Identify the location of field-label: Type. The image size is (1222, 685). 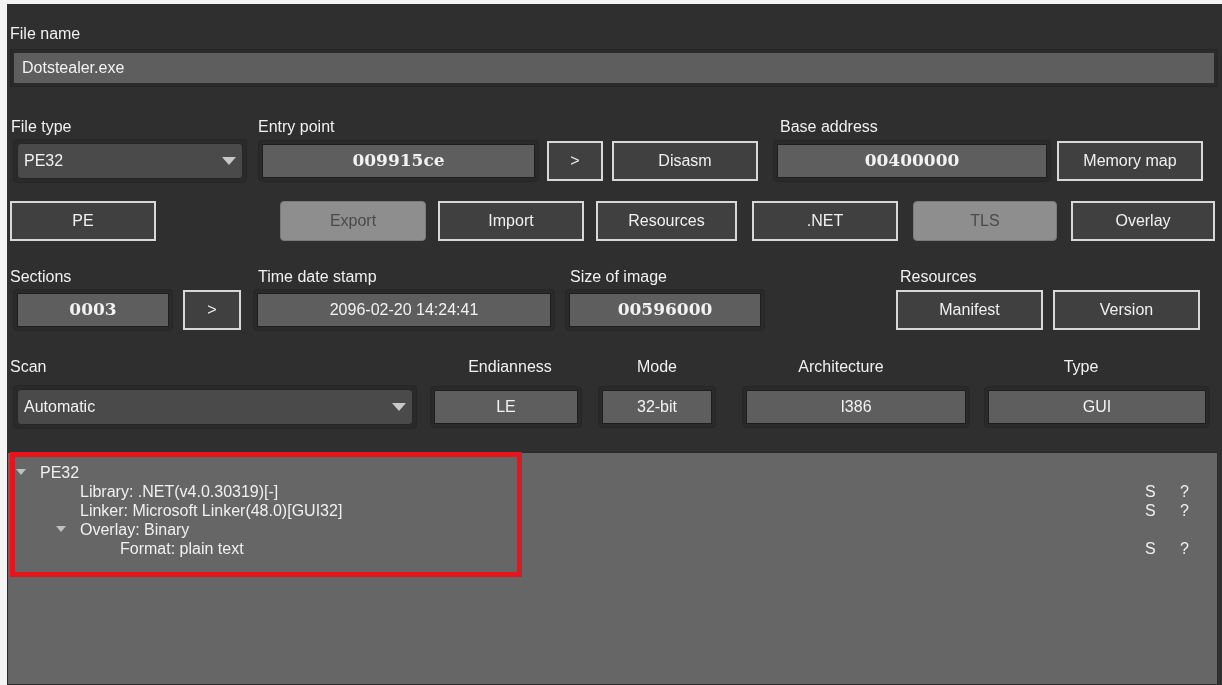
(1081, 367).